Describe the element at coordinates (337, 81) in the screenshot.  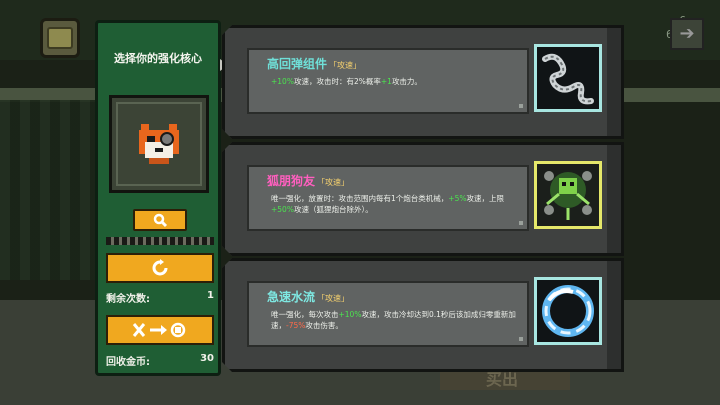
I see `desc-fragment: 攻速，攻击时：有2%概率` at that location.